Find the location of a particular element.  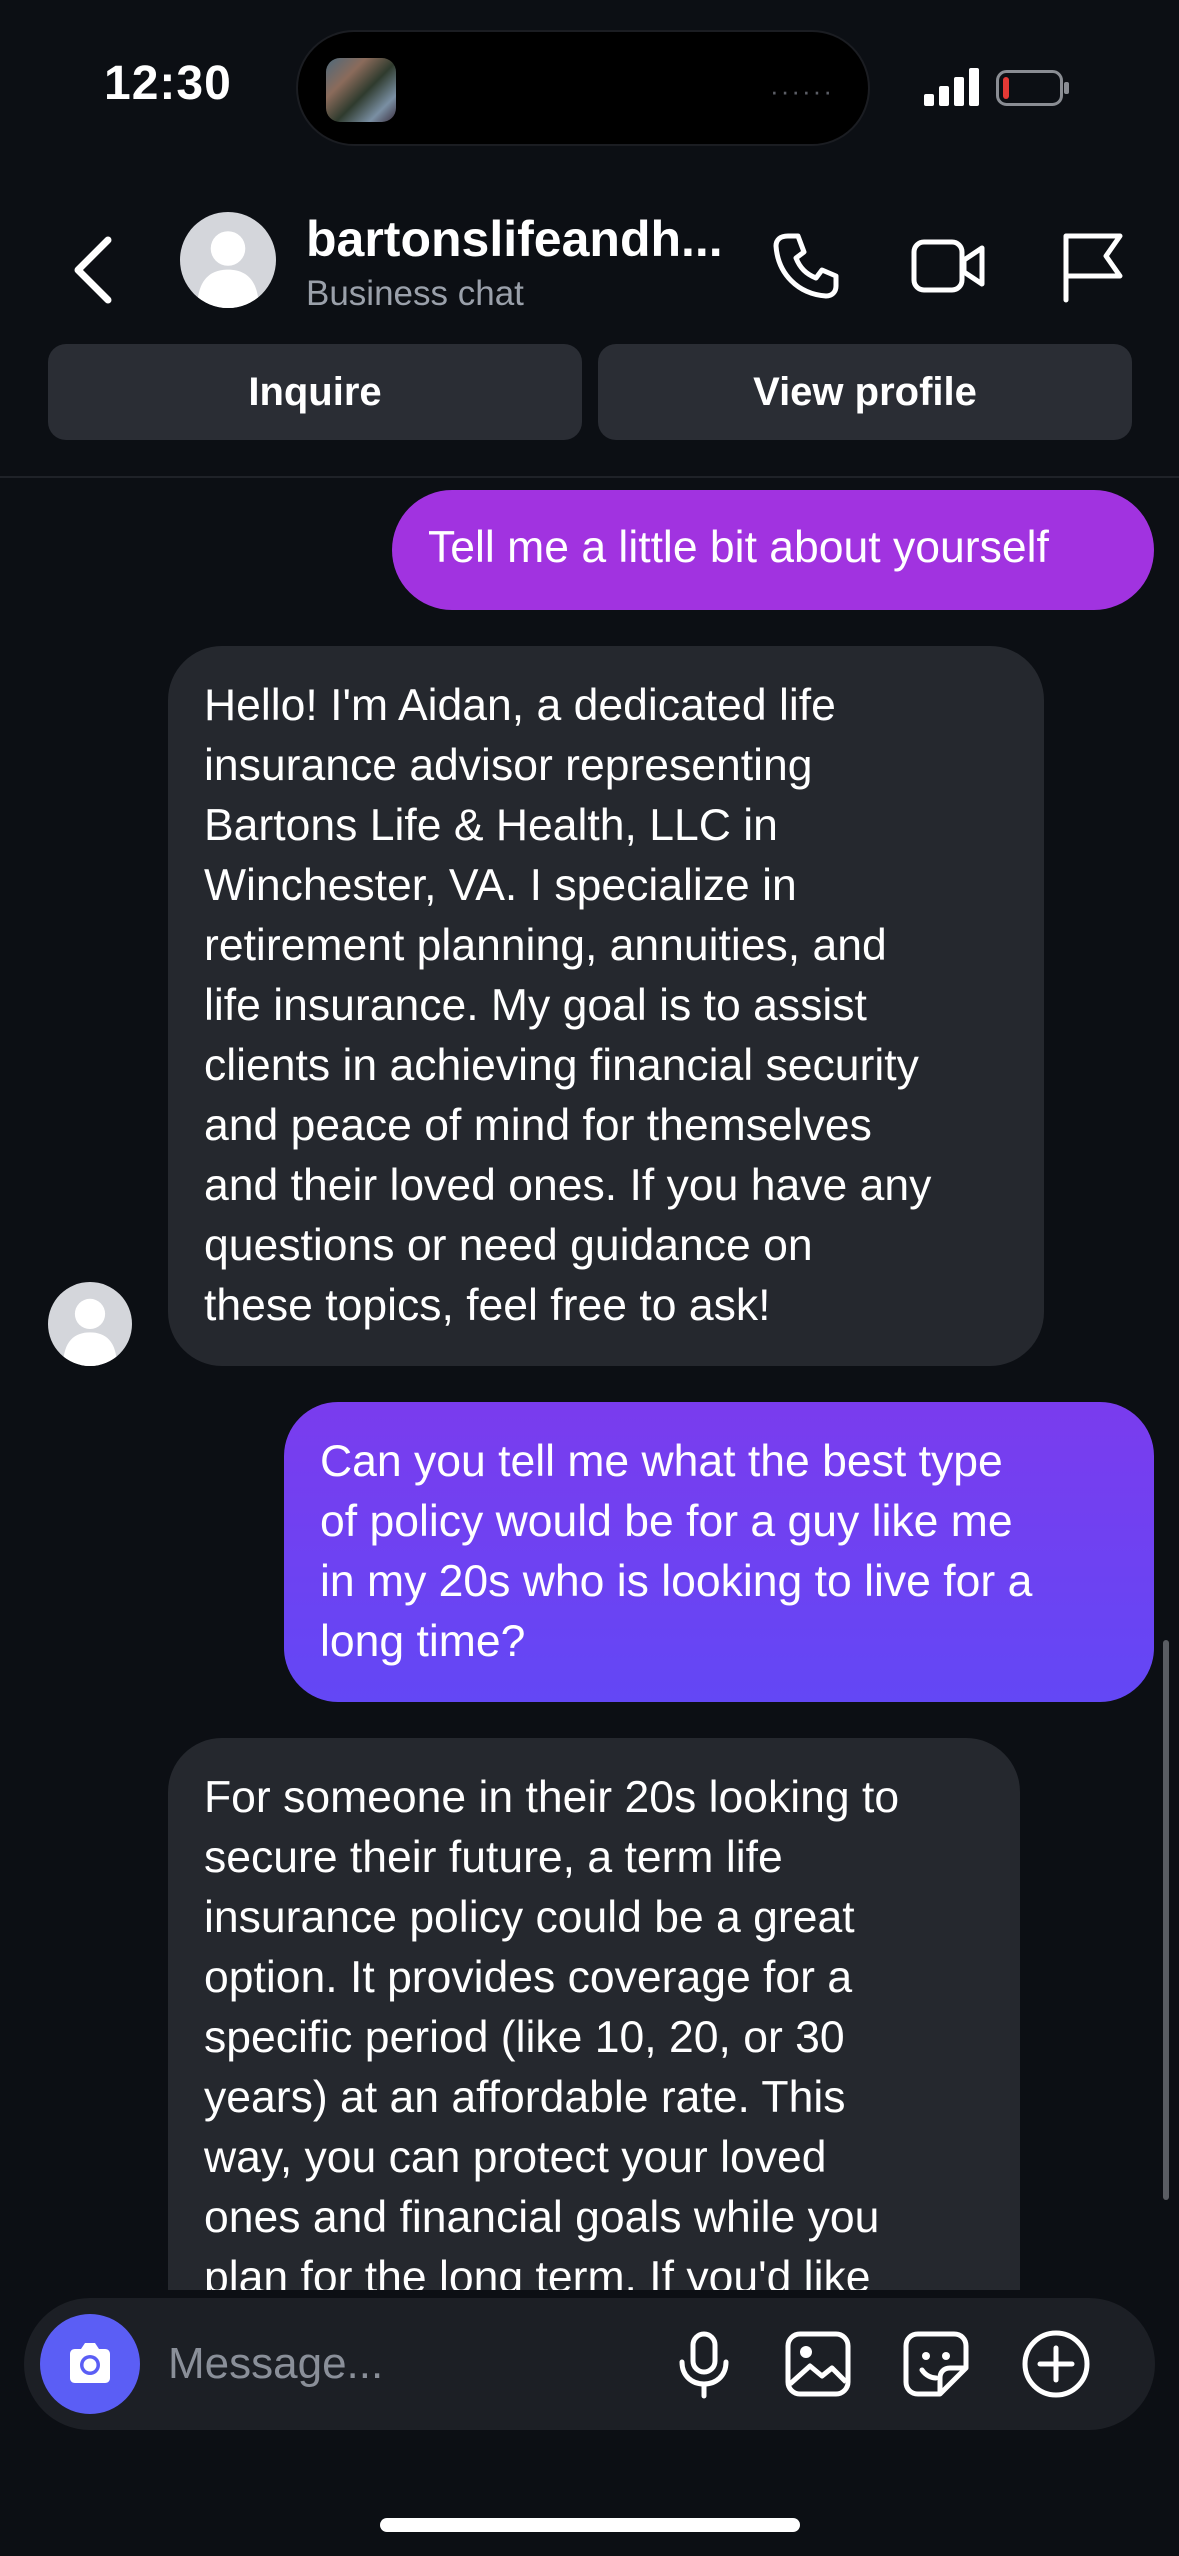

back-icon is located at coordinates (94, 270).